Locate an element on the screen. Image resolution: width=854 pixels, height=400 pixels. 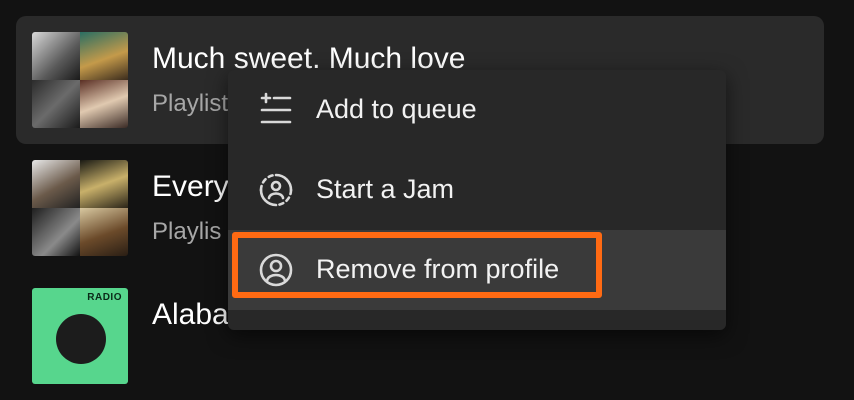
playlist-subtitle: Playlist is located at coordinates (190, 103).